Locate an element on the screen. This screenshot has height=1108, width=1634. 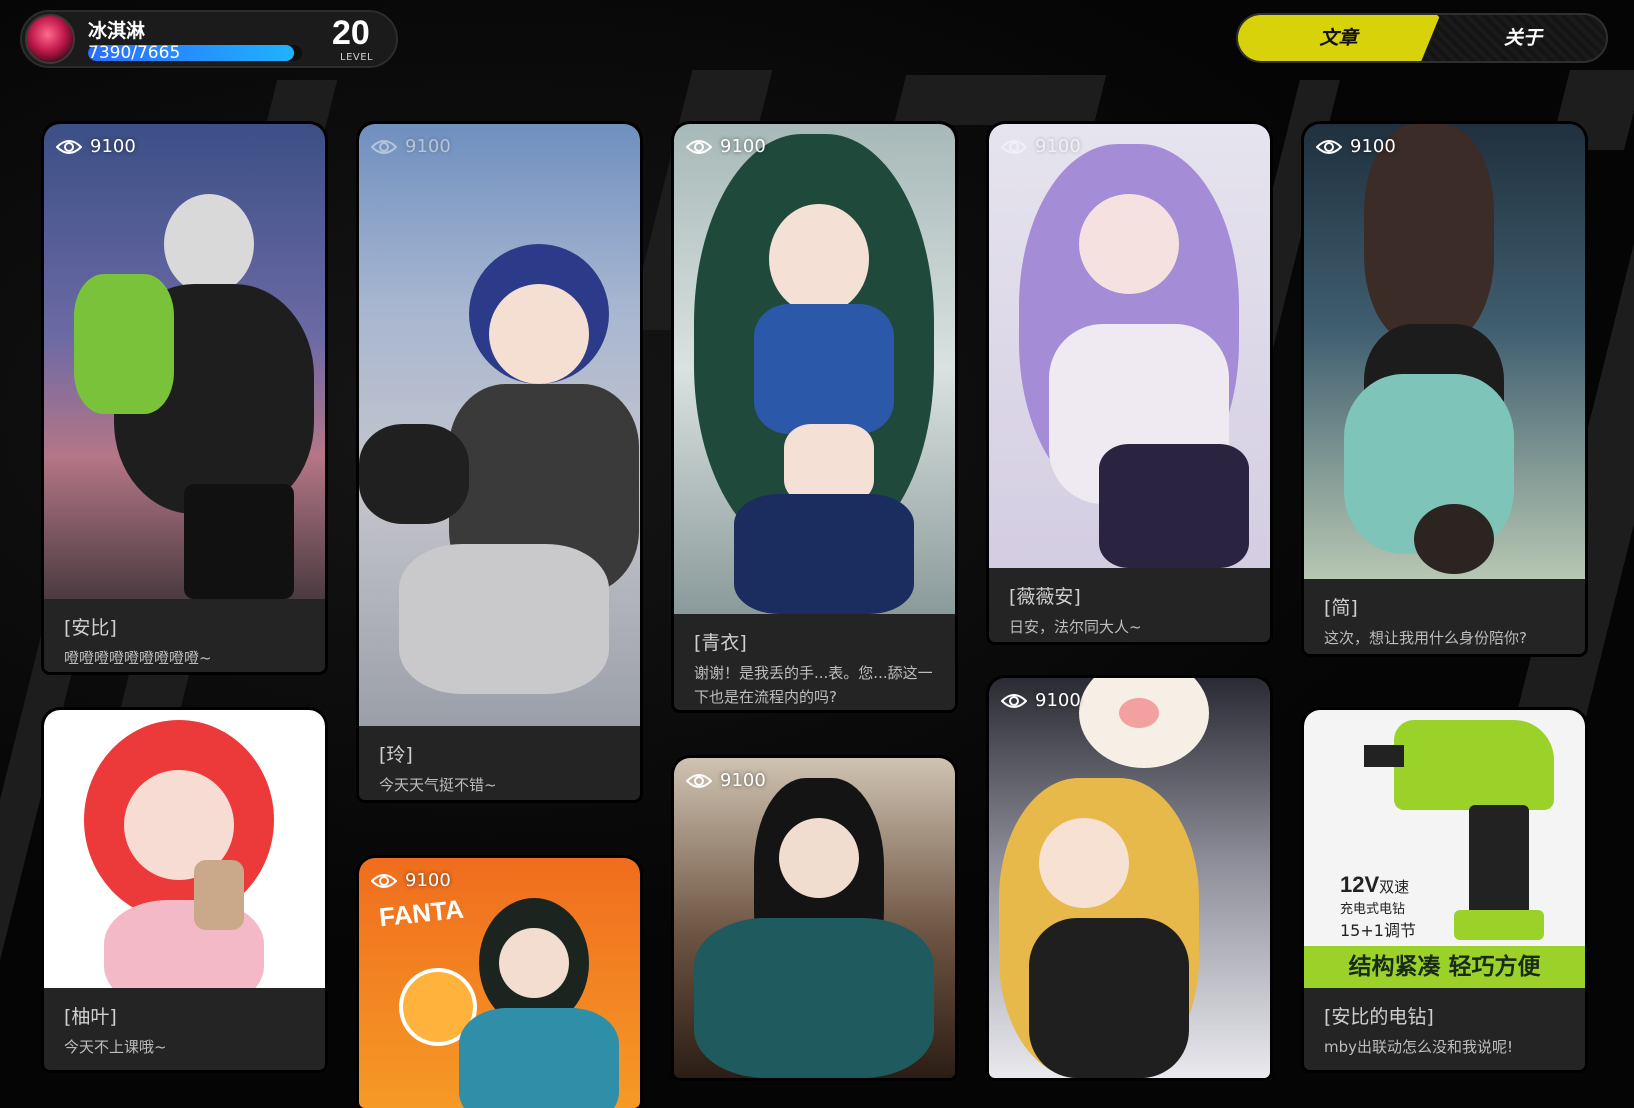
card-title: [柚叶] is located at coordinates (184, 1015).